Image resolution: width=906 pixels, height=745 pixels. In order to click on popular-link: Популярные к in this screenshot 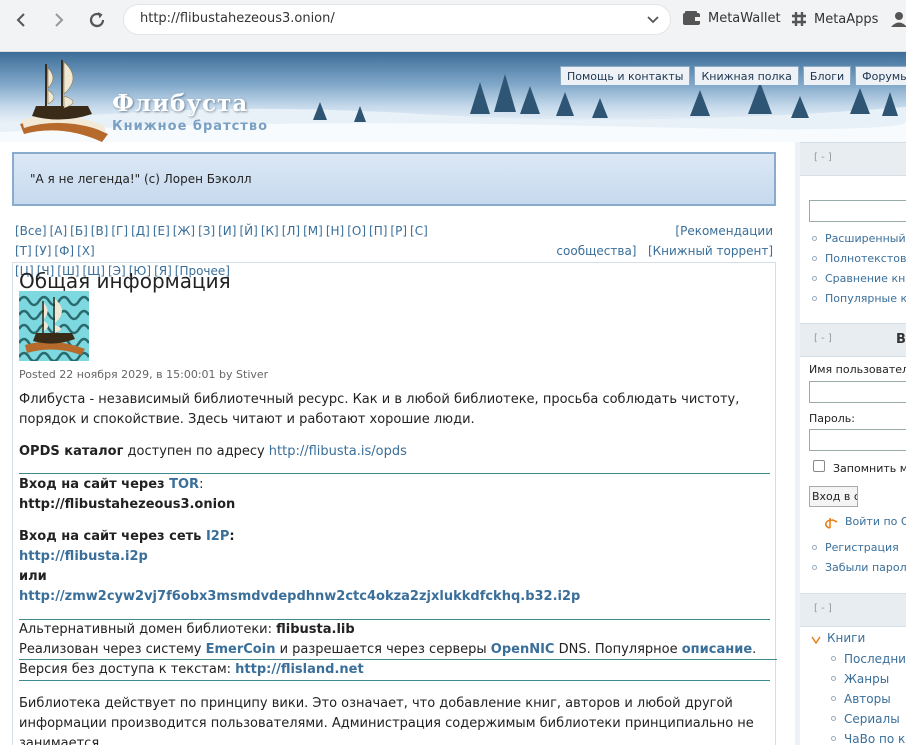, I will do `click(865, 298)`.